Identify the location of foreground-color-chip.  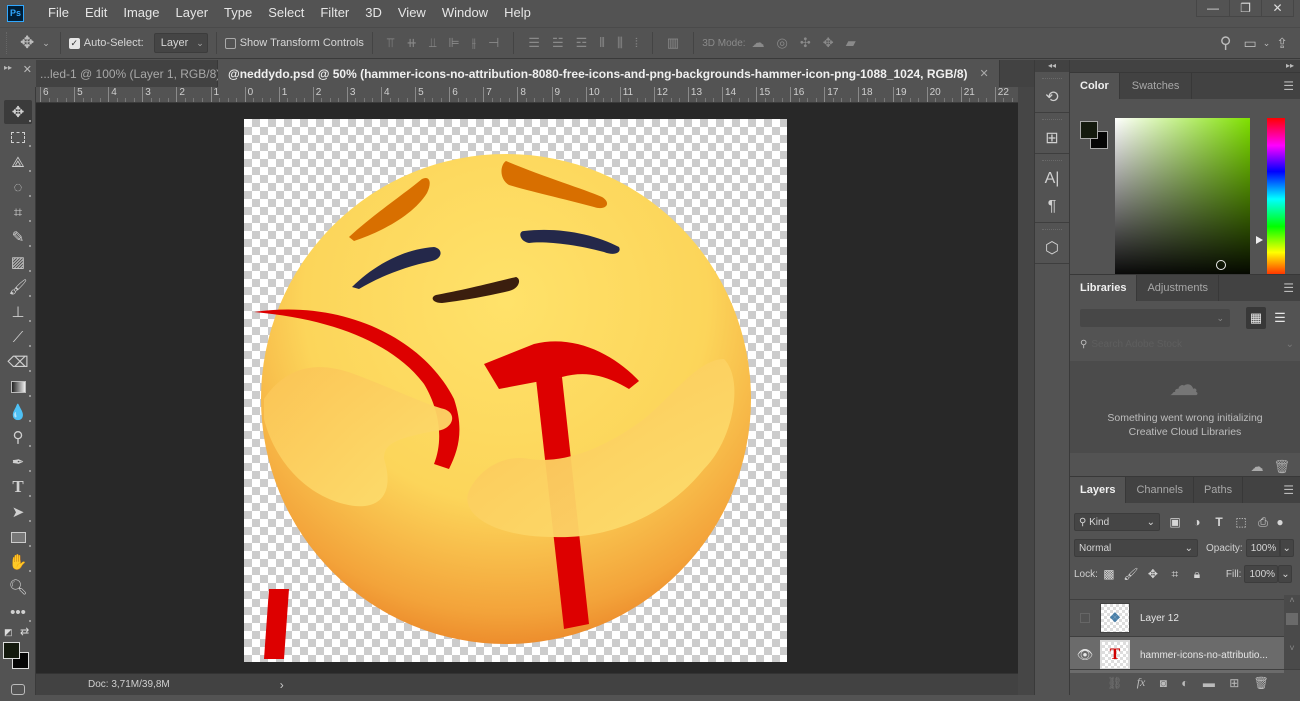
(1089, 130).